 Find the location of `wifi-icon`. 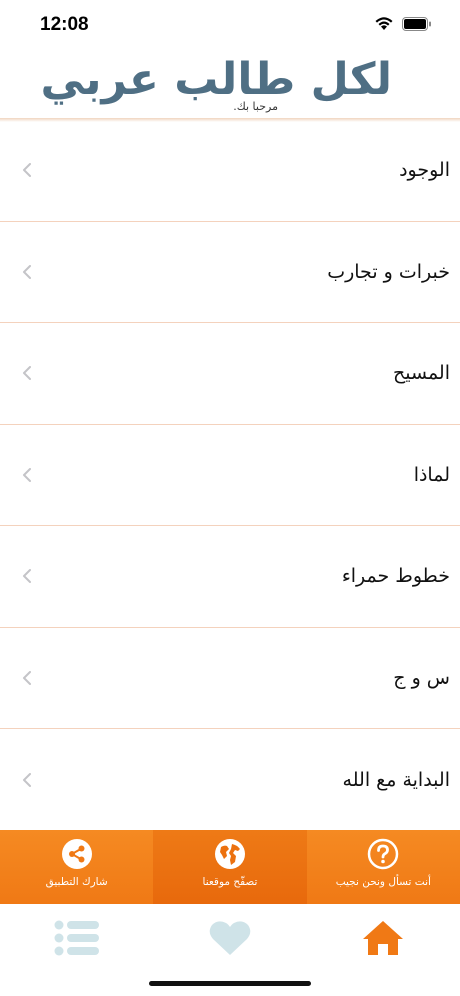

wifi-icon is located at coordinates (384, 23).